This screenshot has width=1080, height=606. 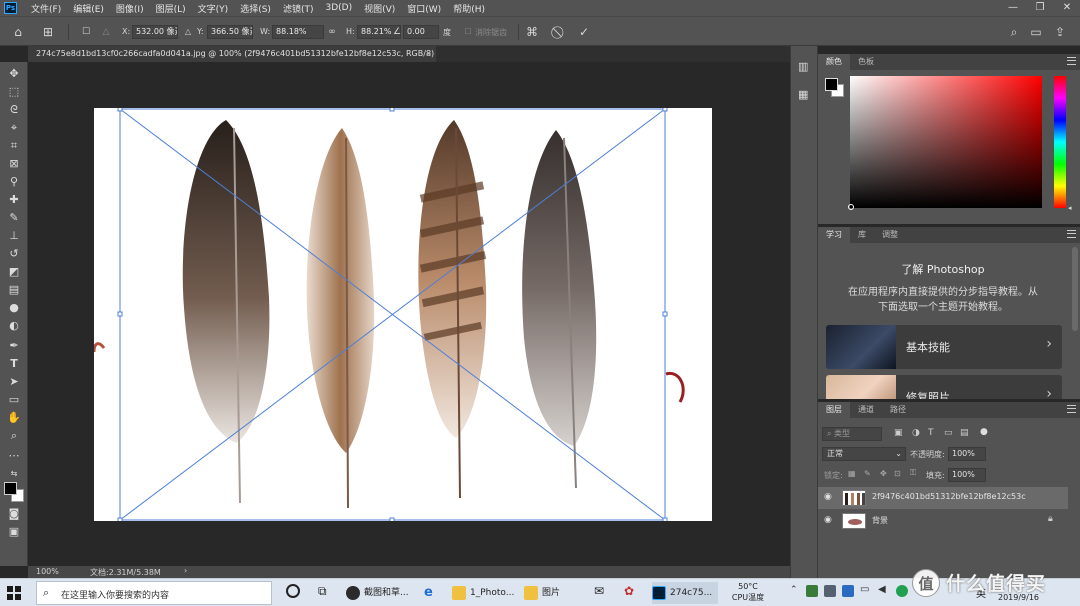 What do you see at coordinates (1067, 8) in the screenshot?
I see `close-window-icon: ✕` at bounding box center [1067, 8].